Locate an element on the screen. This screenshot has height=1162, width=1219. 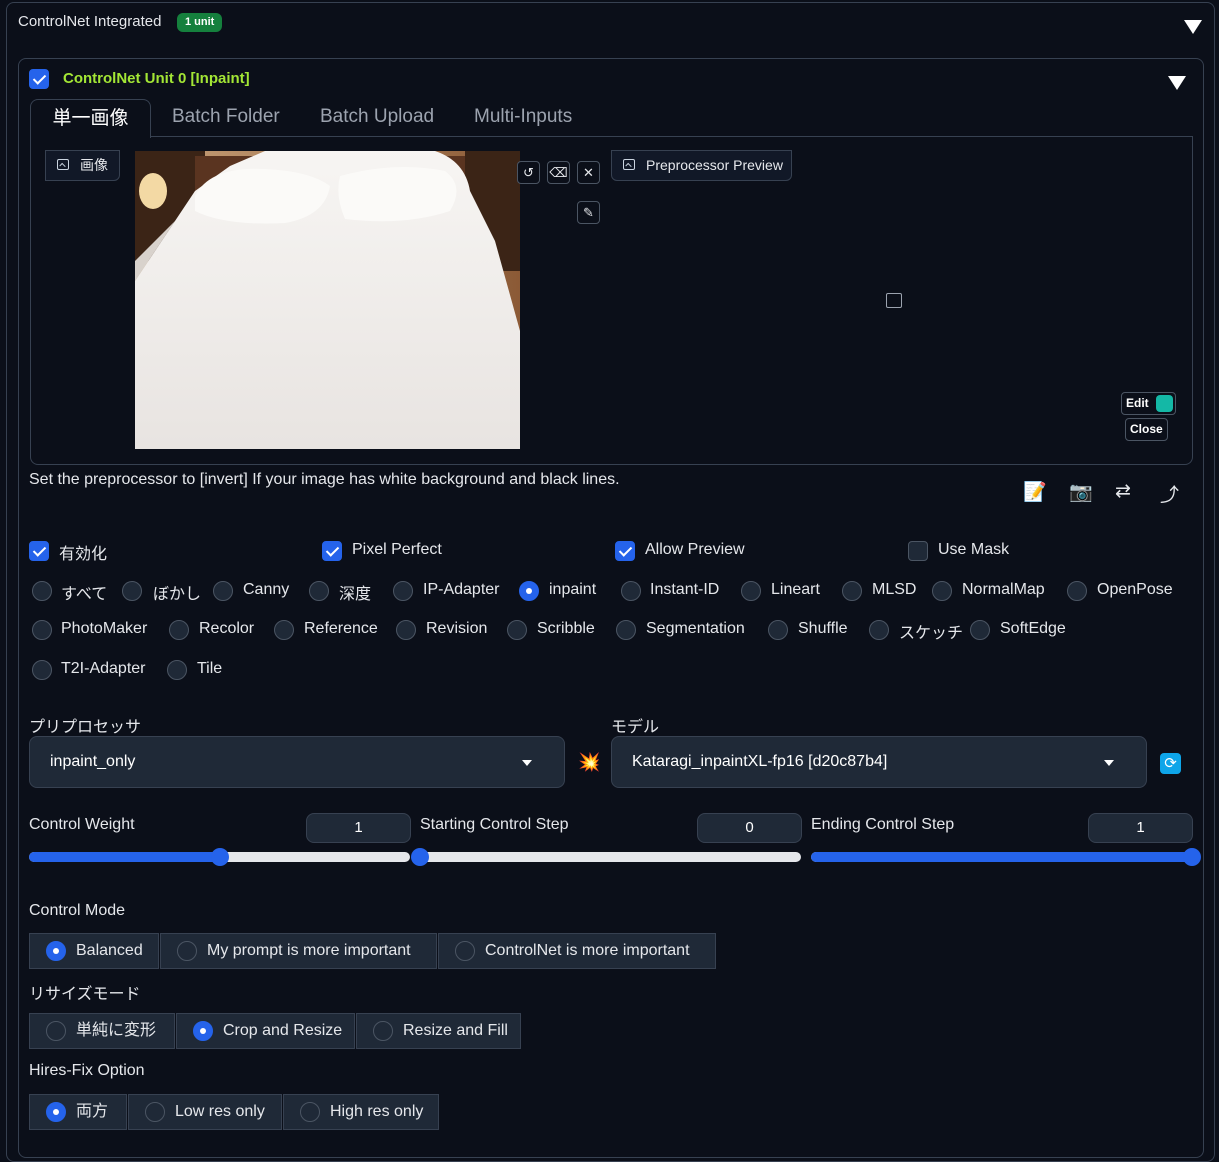
resize-mode-fill: Resize and Fill is located at coordinates (438, 1031).